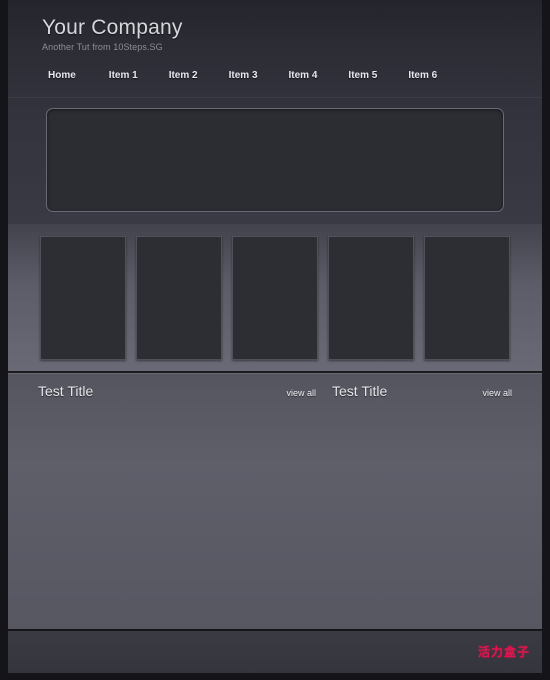 Image resolution: width=550 pixels, height=680 pixels. What do you see at coordinates (183, 75) in the screenshot?
I see `nav-item-2: Item 2` at bounding box center [183, 75].